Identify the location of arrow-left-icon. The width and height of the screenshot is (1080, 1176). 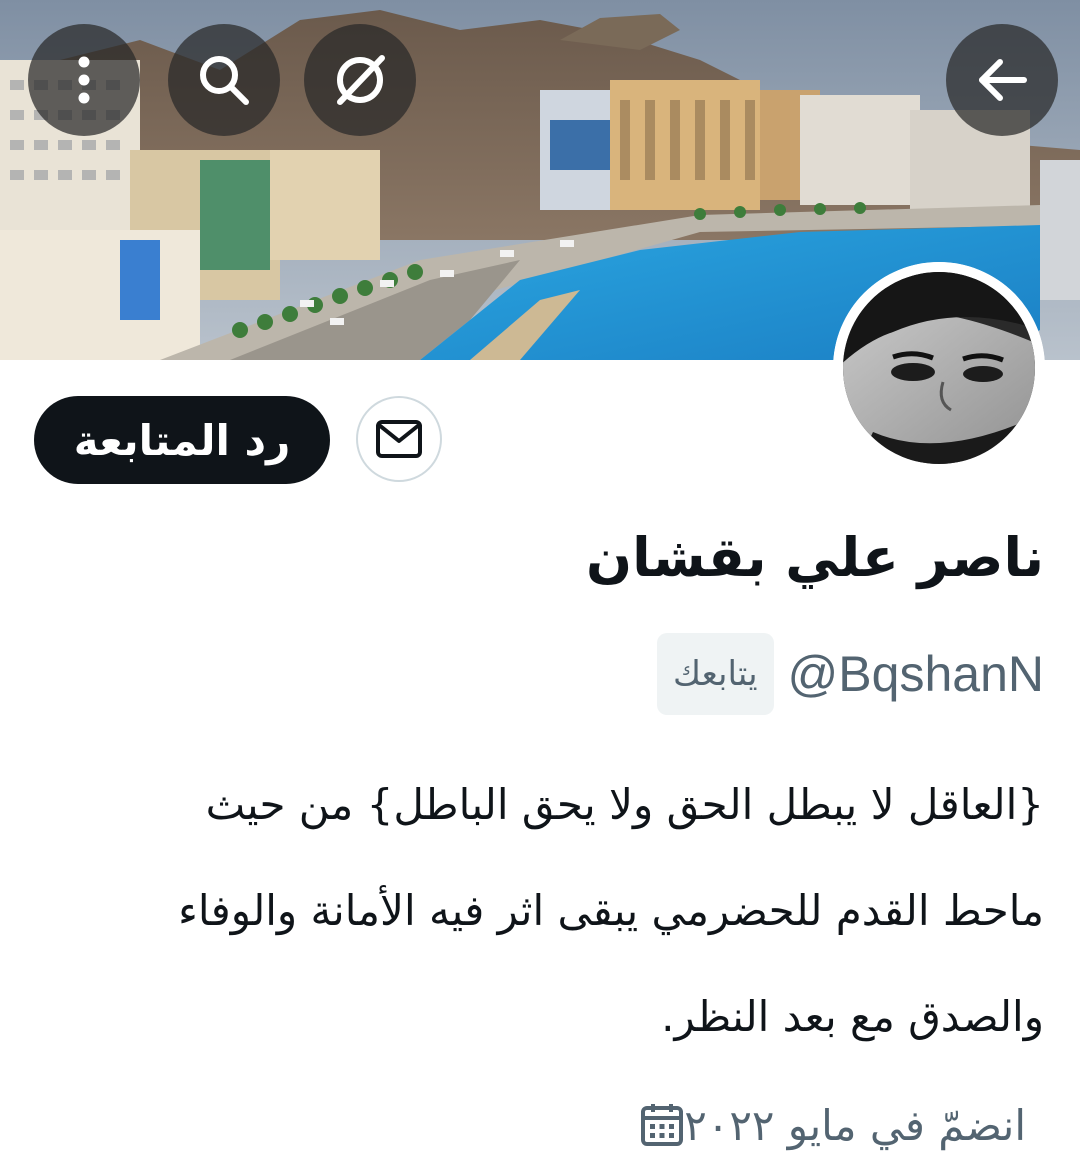
(1003, 80).